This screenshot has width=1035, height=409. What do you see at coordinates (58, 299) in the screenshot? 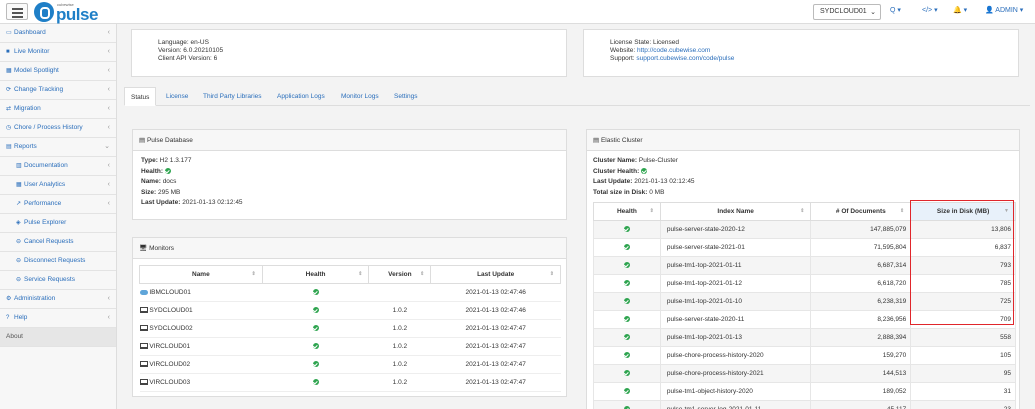
I see `sidebar-item-administration: ⚙ Administration ‹` at bounding box center [58, 299].